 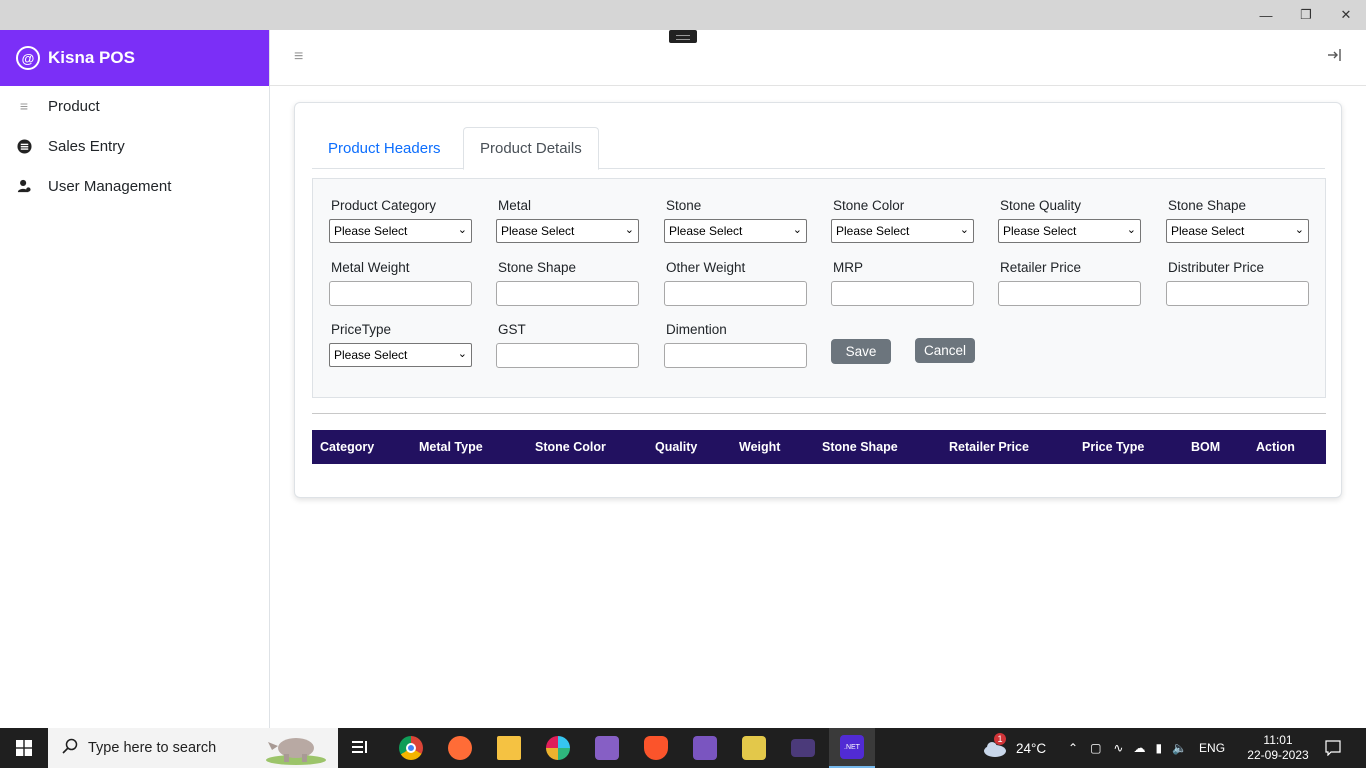 I want to click on file-explorer-icon, so click(x=509, y=748).